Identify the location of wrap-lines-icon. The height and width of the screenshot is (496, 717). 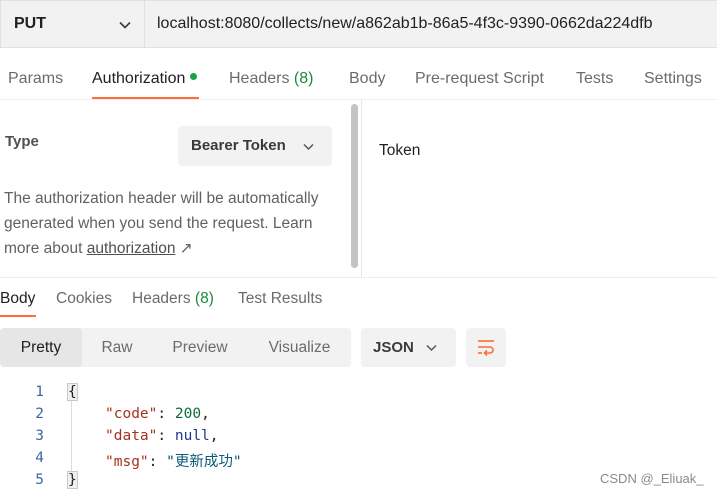
(486, 348).